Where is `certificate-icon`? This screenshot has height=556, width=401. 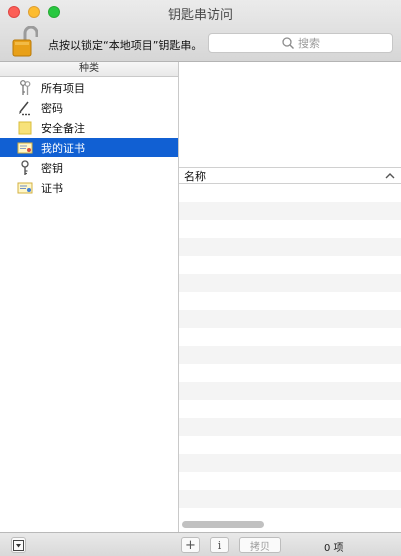 certificate-icon is located at coordinates (25, 188).